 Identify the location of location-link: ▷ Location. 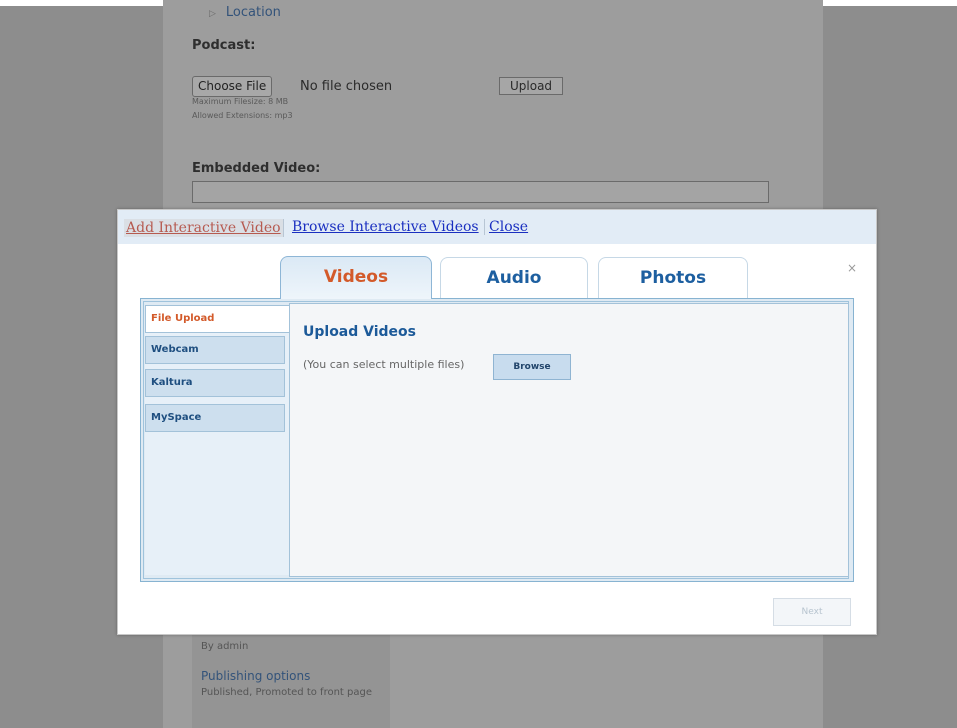
(245, 12).